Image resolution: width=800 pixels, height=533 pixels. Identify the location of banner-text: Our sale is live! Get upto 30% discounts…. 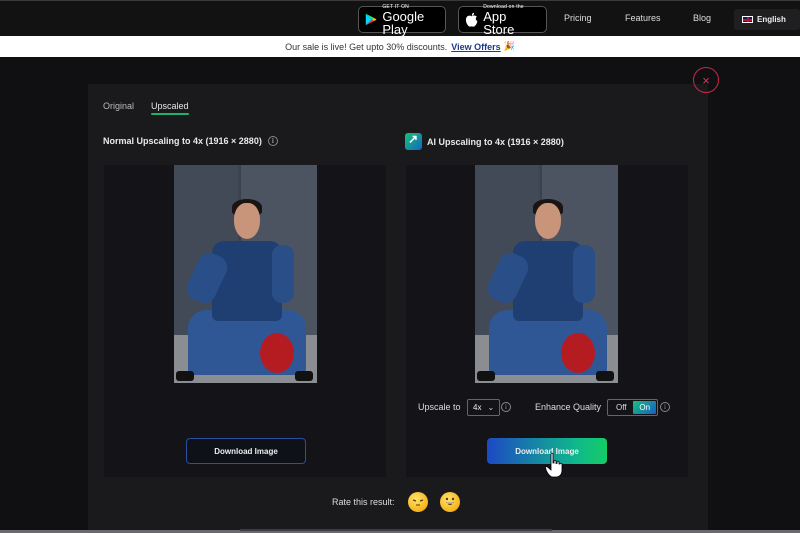
(366, 46).